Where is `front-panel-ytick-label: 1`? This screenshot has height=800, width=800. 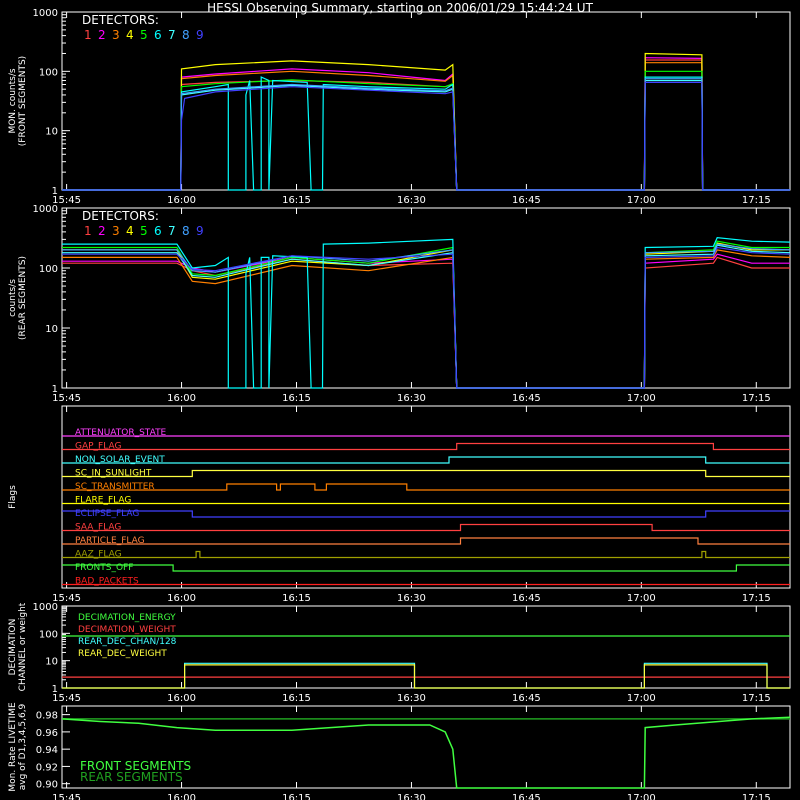
front-panel-ytick-label: 1 is located at coordinates (55, 191).